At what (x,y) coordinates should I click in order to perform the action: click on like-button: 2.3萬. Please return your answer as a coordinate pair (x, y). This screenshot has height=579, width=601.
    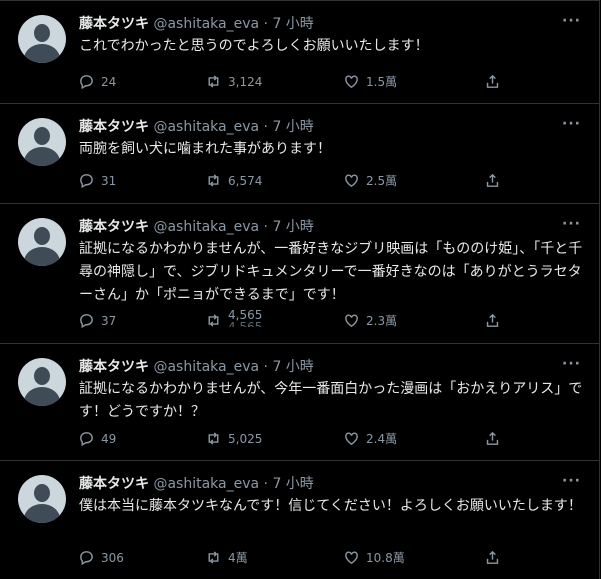
    Looking at the image, I should click on (370, 320).